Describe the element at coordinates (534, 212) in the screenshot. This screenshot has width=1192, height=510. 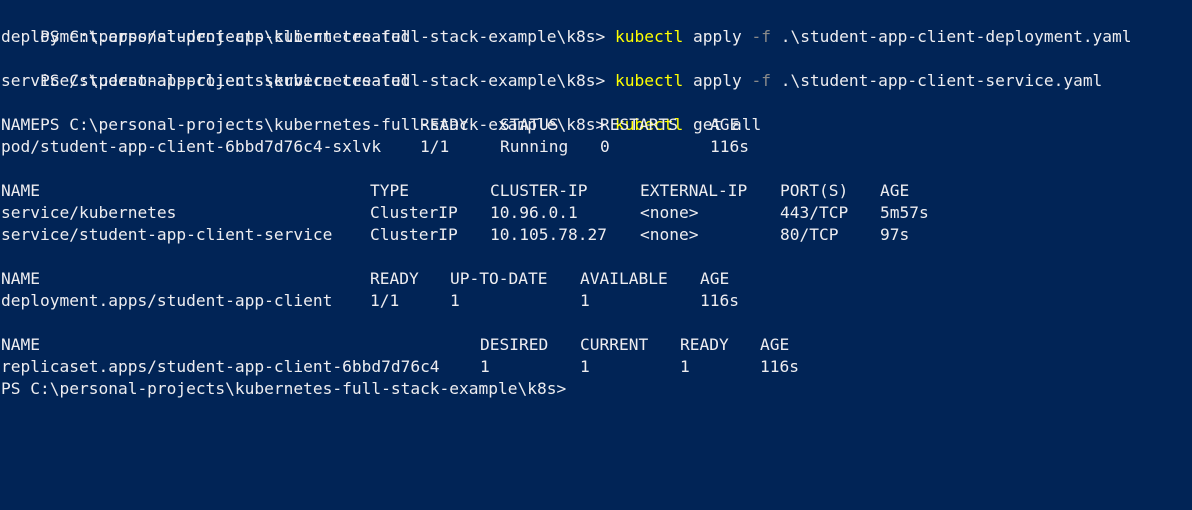
I see `table-cell: 10.96.0.1` at that location.